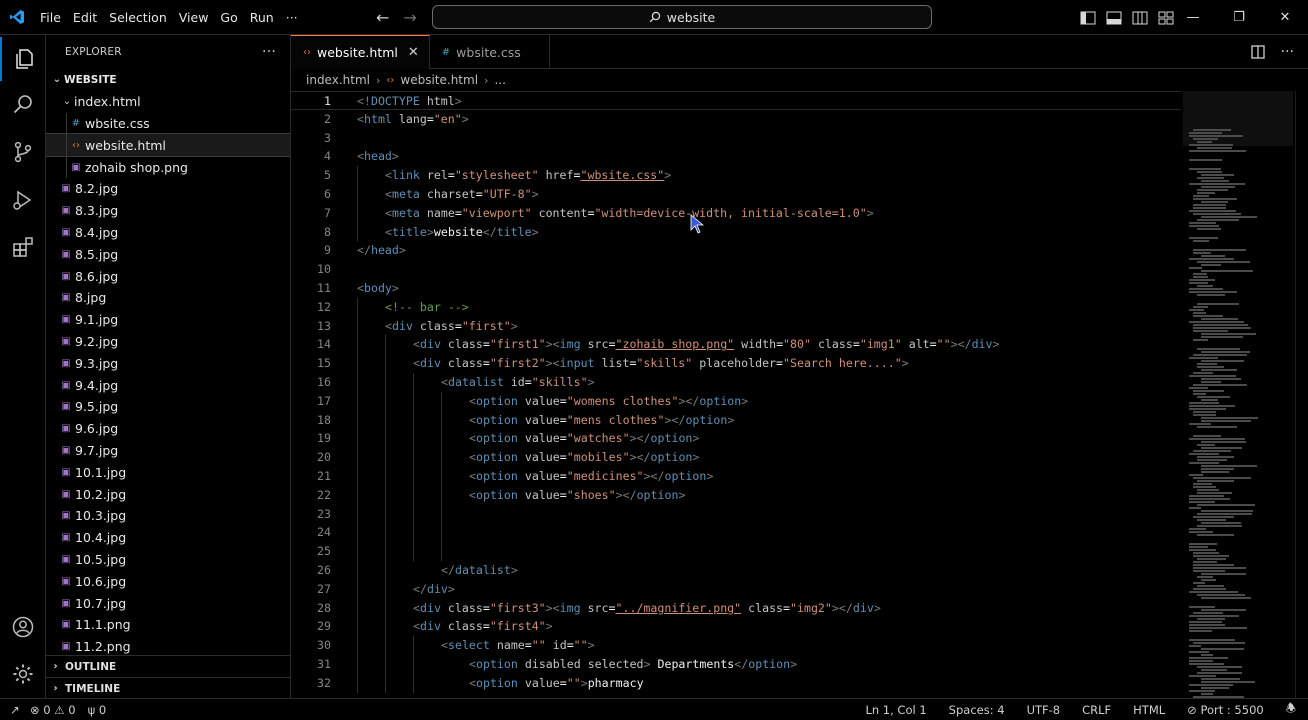  Describe the element at coordinates (168, 102) in the screenshot. I see `folder-index-html: ⌄ index.html` at that location.